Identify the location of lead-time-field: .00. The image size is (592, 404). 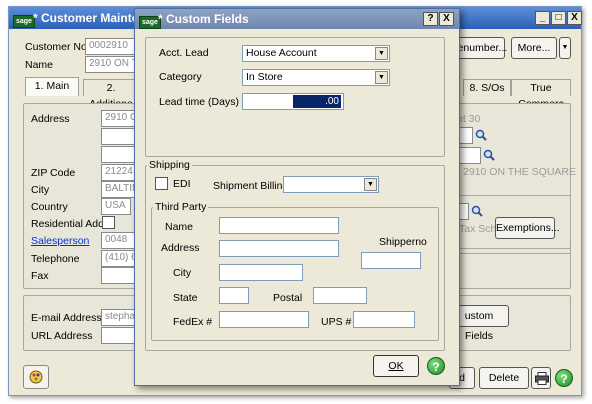
(293, 101).